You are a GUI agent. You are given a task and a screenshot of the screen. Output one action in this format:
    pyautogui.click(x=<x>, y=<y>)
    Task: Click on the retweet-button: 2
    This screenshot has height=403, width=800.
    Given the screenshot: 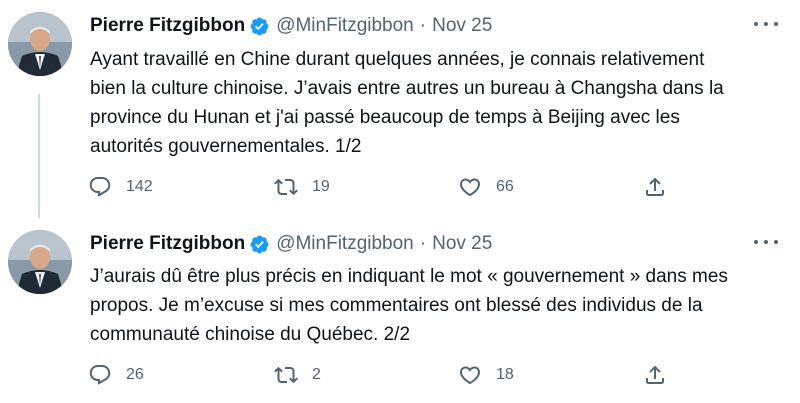 What is the action you would take?
    pyautogui.click(x=297, y=375)
    